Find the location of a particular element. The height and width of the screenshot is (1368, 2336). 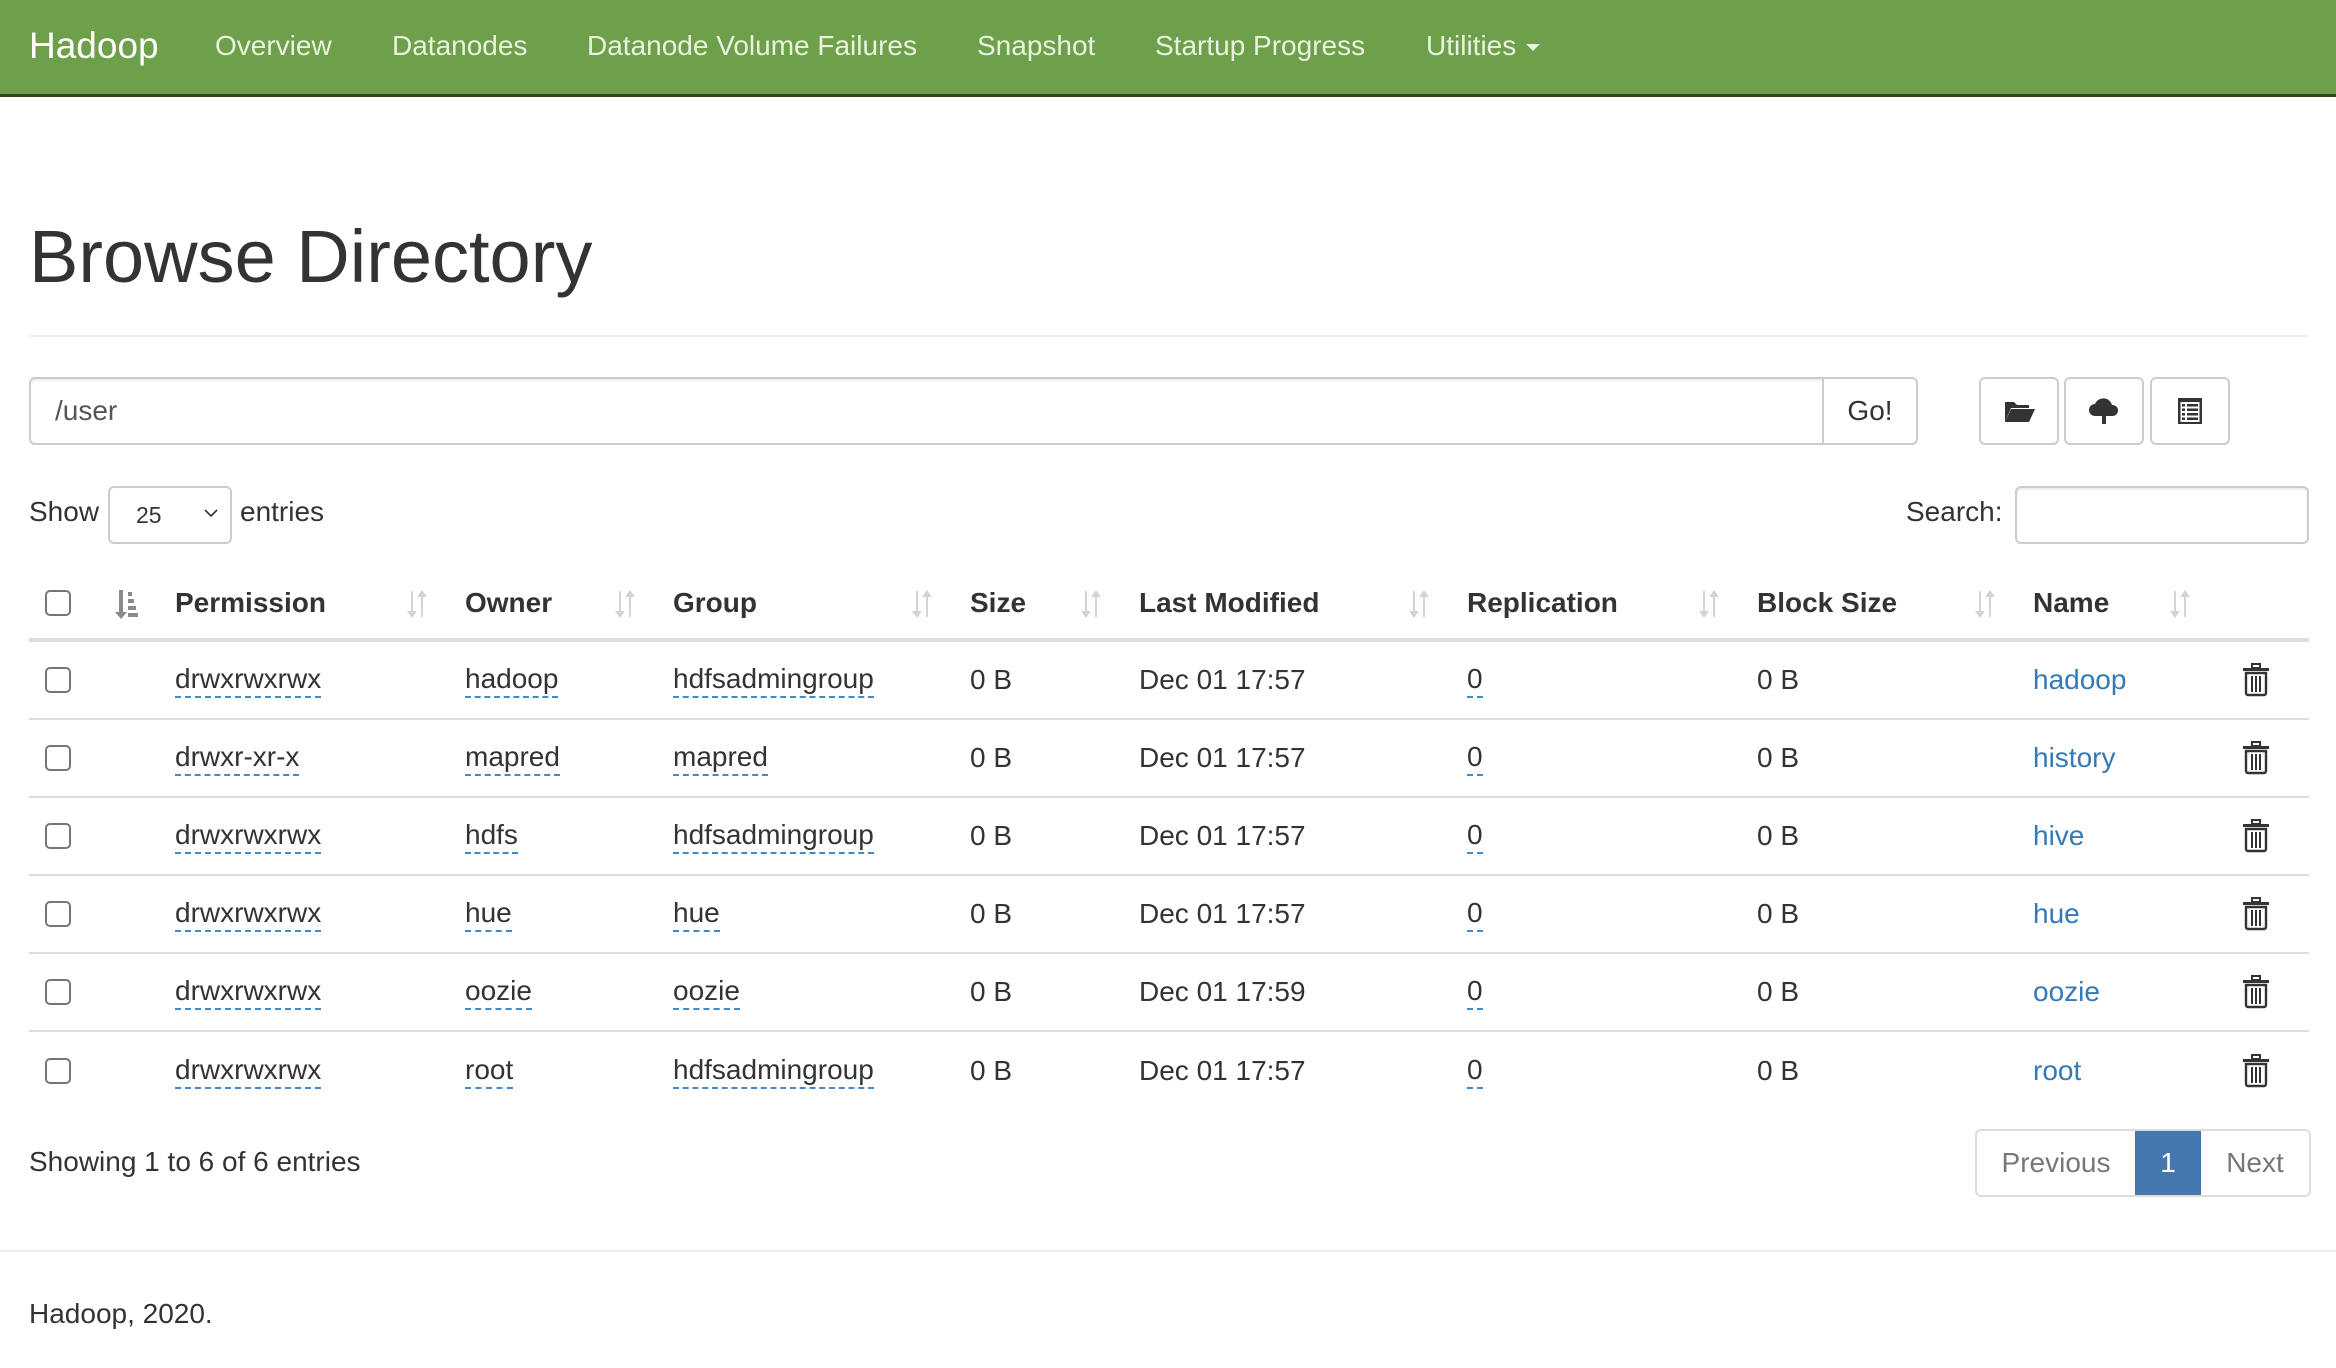

file-name-link: oozie is located at coordinates (2066, 992).